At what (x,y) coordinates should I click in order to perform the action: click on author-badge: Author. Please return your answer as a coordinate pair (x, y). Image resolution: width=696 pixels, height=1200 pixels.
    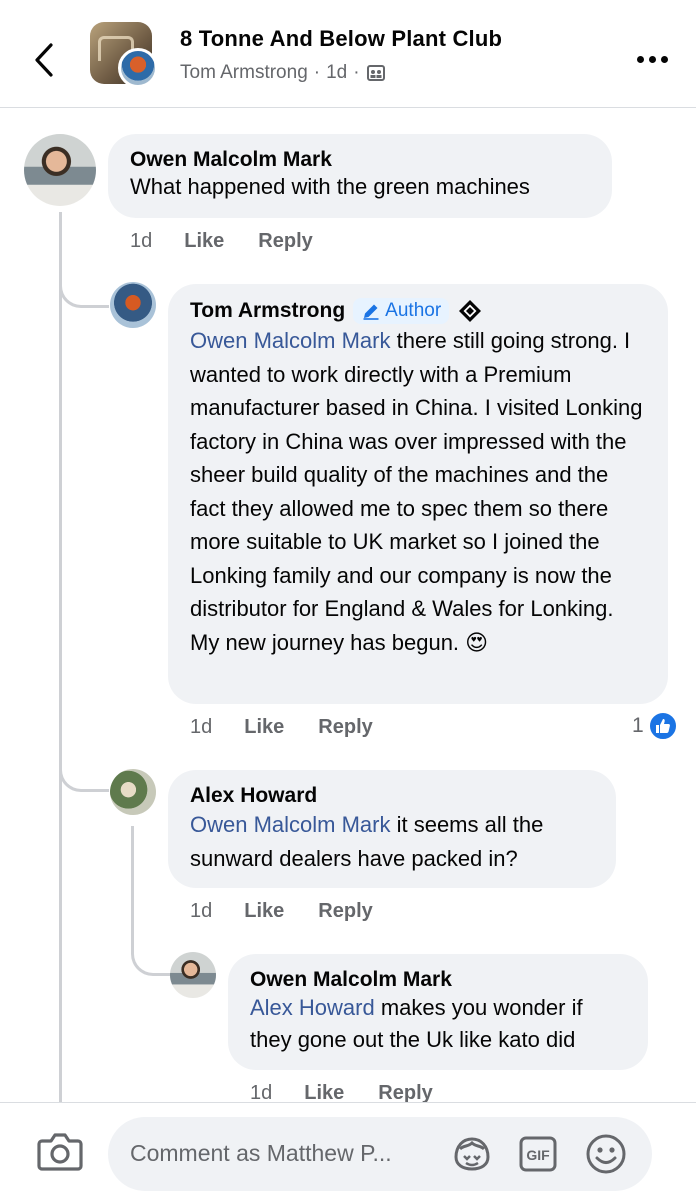
    Looking at the image, I should click on (401, 311).